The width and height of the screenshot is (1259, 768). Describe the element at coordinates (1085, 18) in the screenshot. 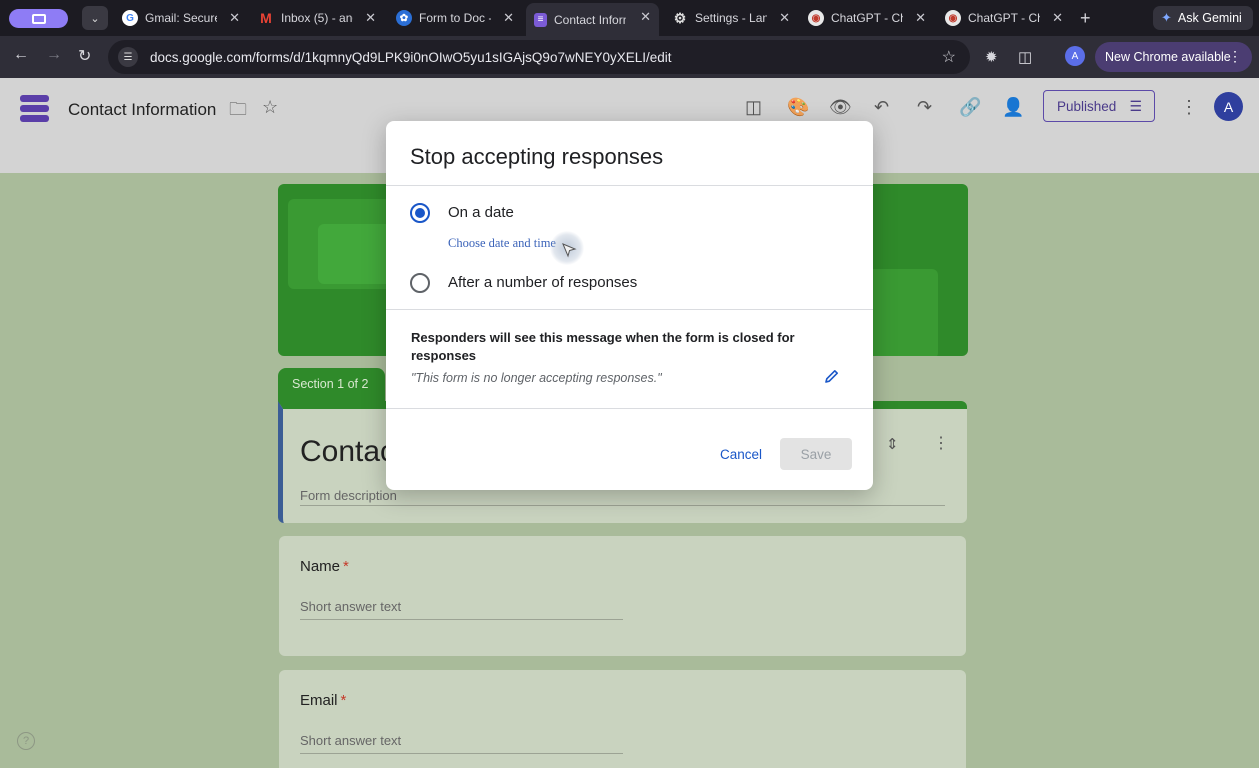

I see `new-tab-button: +` at that location.